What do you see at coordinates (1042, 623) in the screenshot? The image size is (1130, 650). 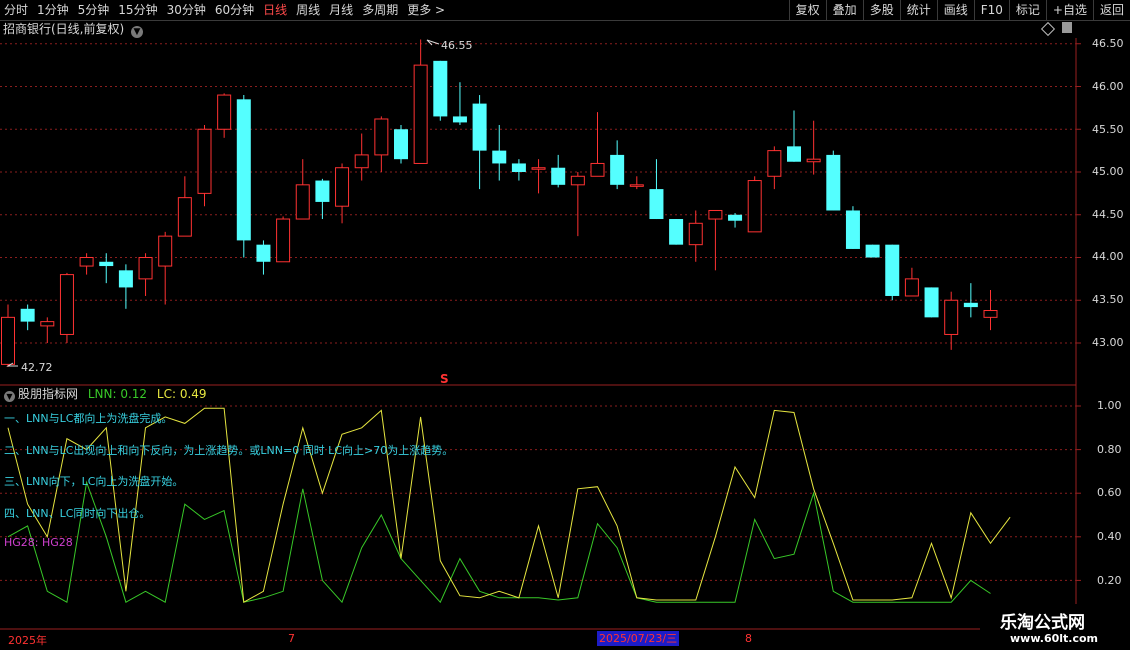 I see `watermark-title: 乐淘公式网` at bounding box center [1042, 623].